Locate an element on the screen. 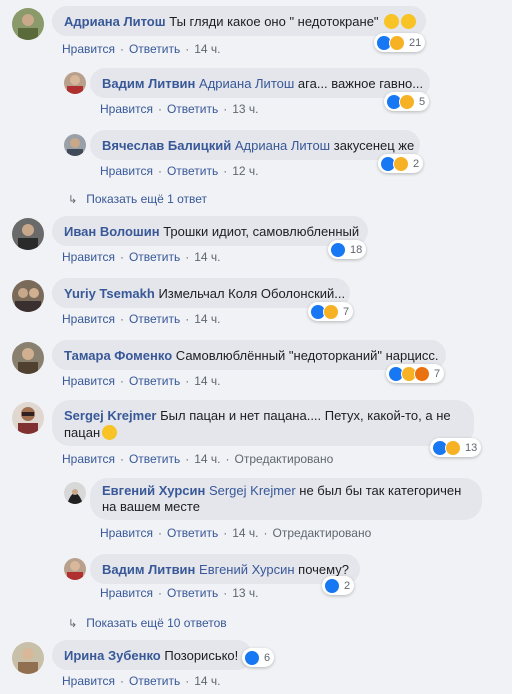  comment-author: Yuriy Tsemakh is located at coordinates (109, 293).